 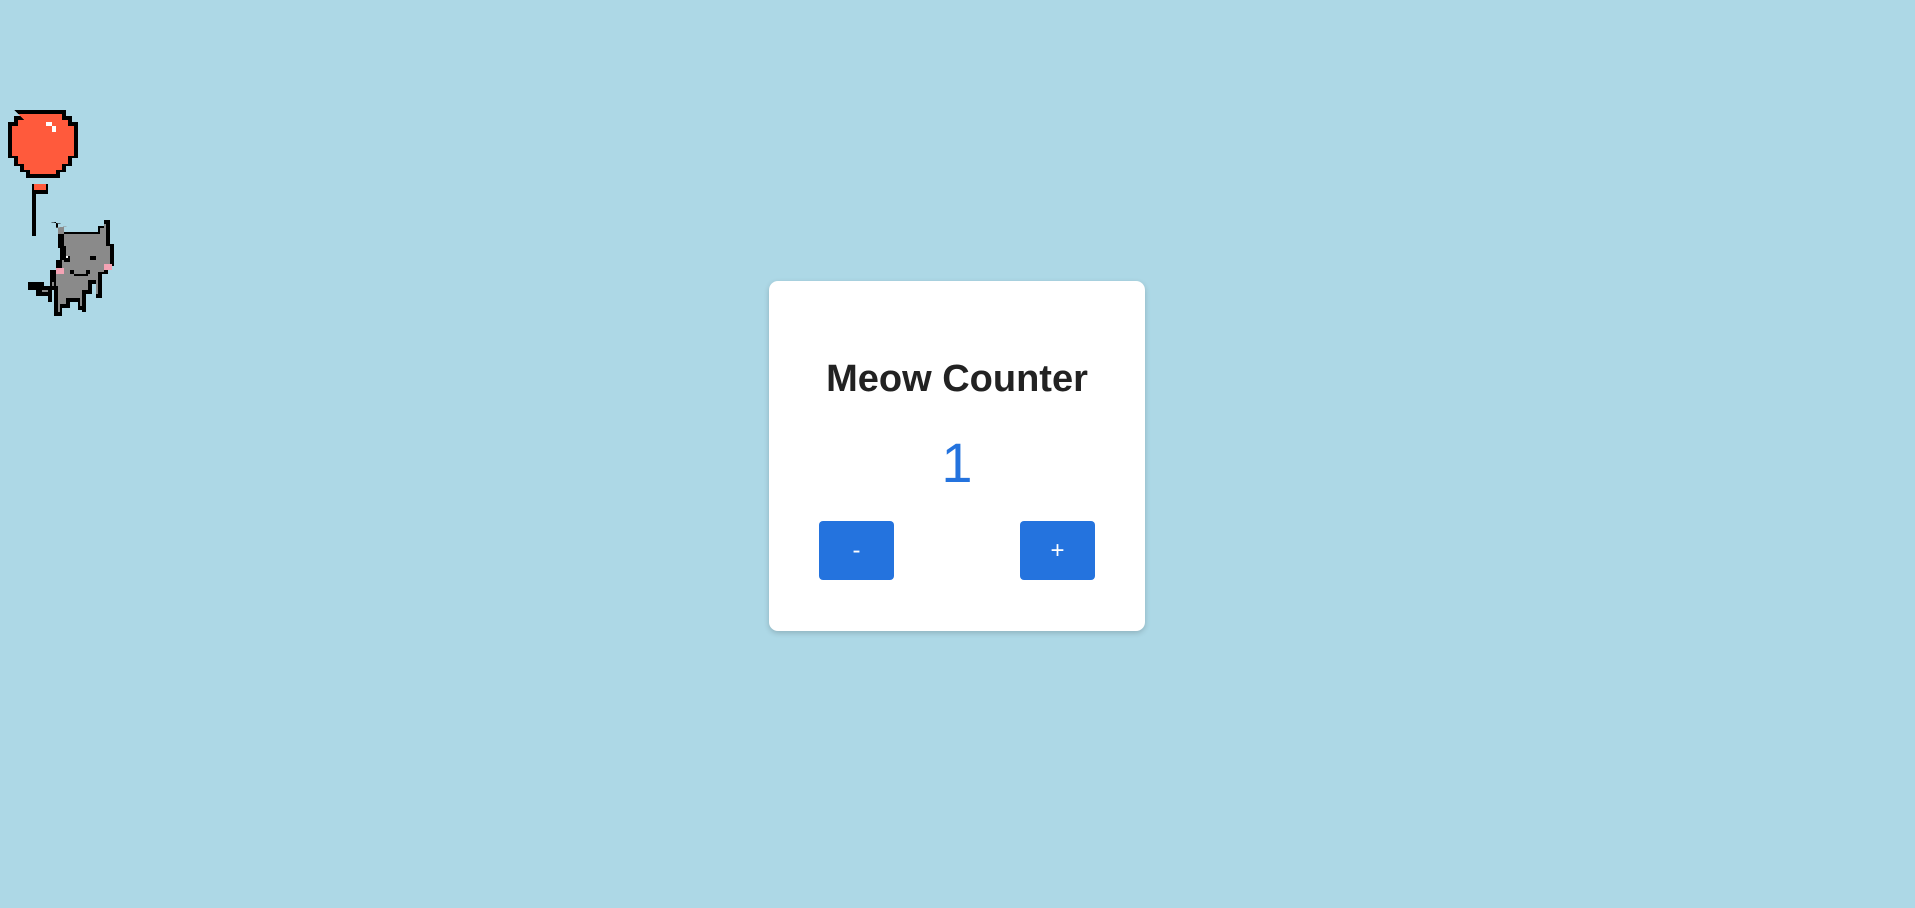 I want to click on counter-title: Meow Counter, so click(x=957, y=379).